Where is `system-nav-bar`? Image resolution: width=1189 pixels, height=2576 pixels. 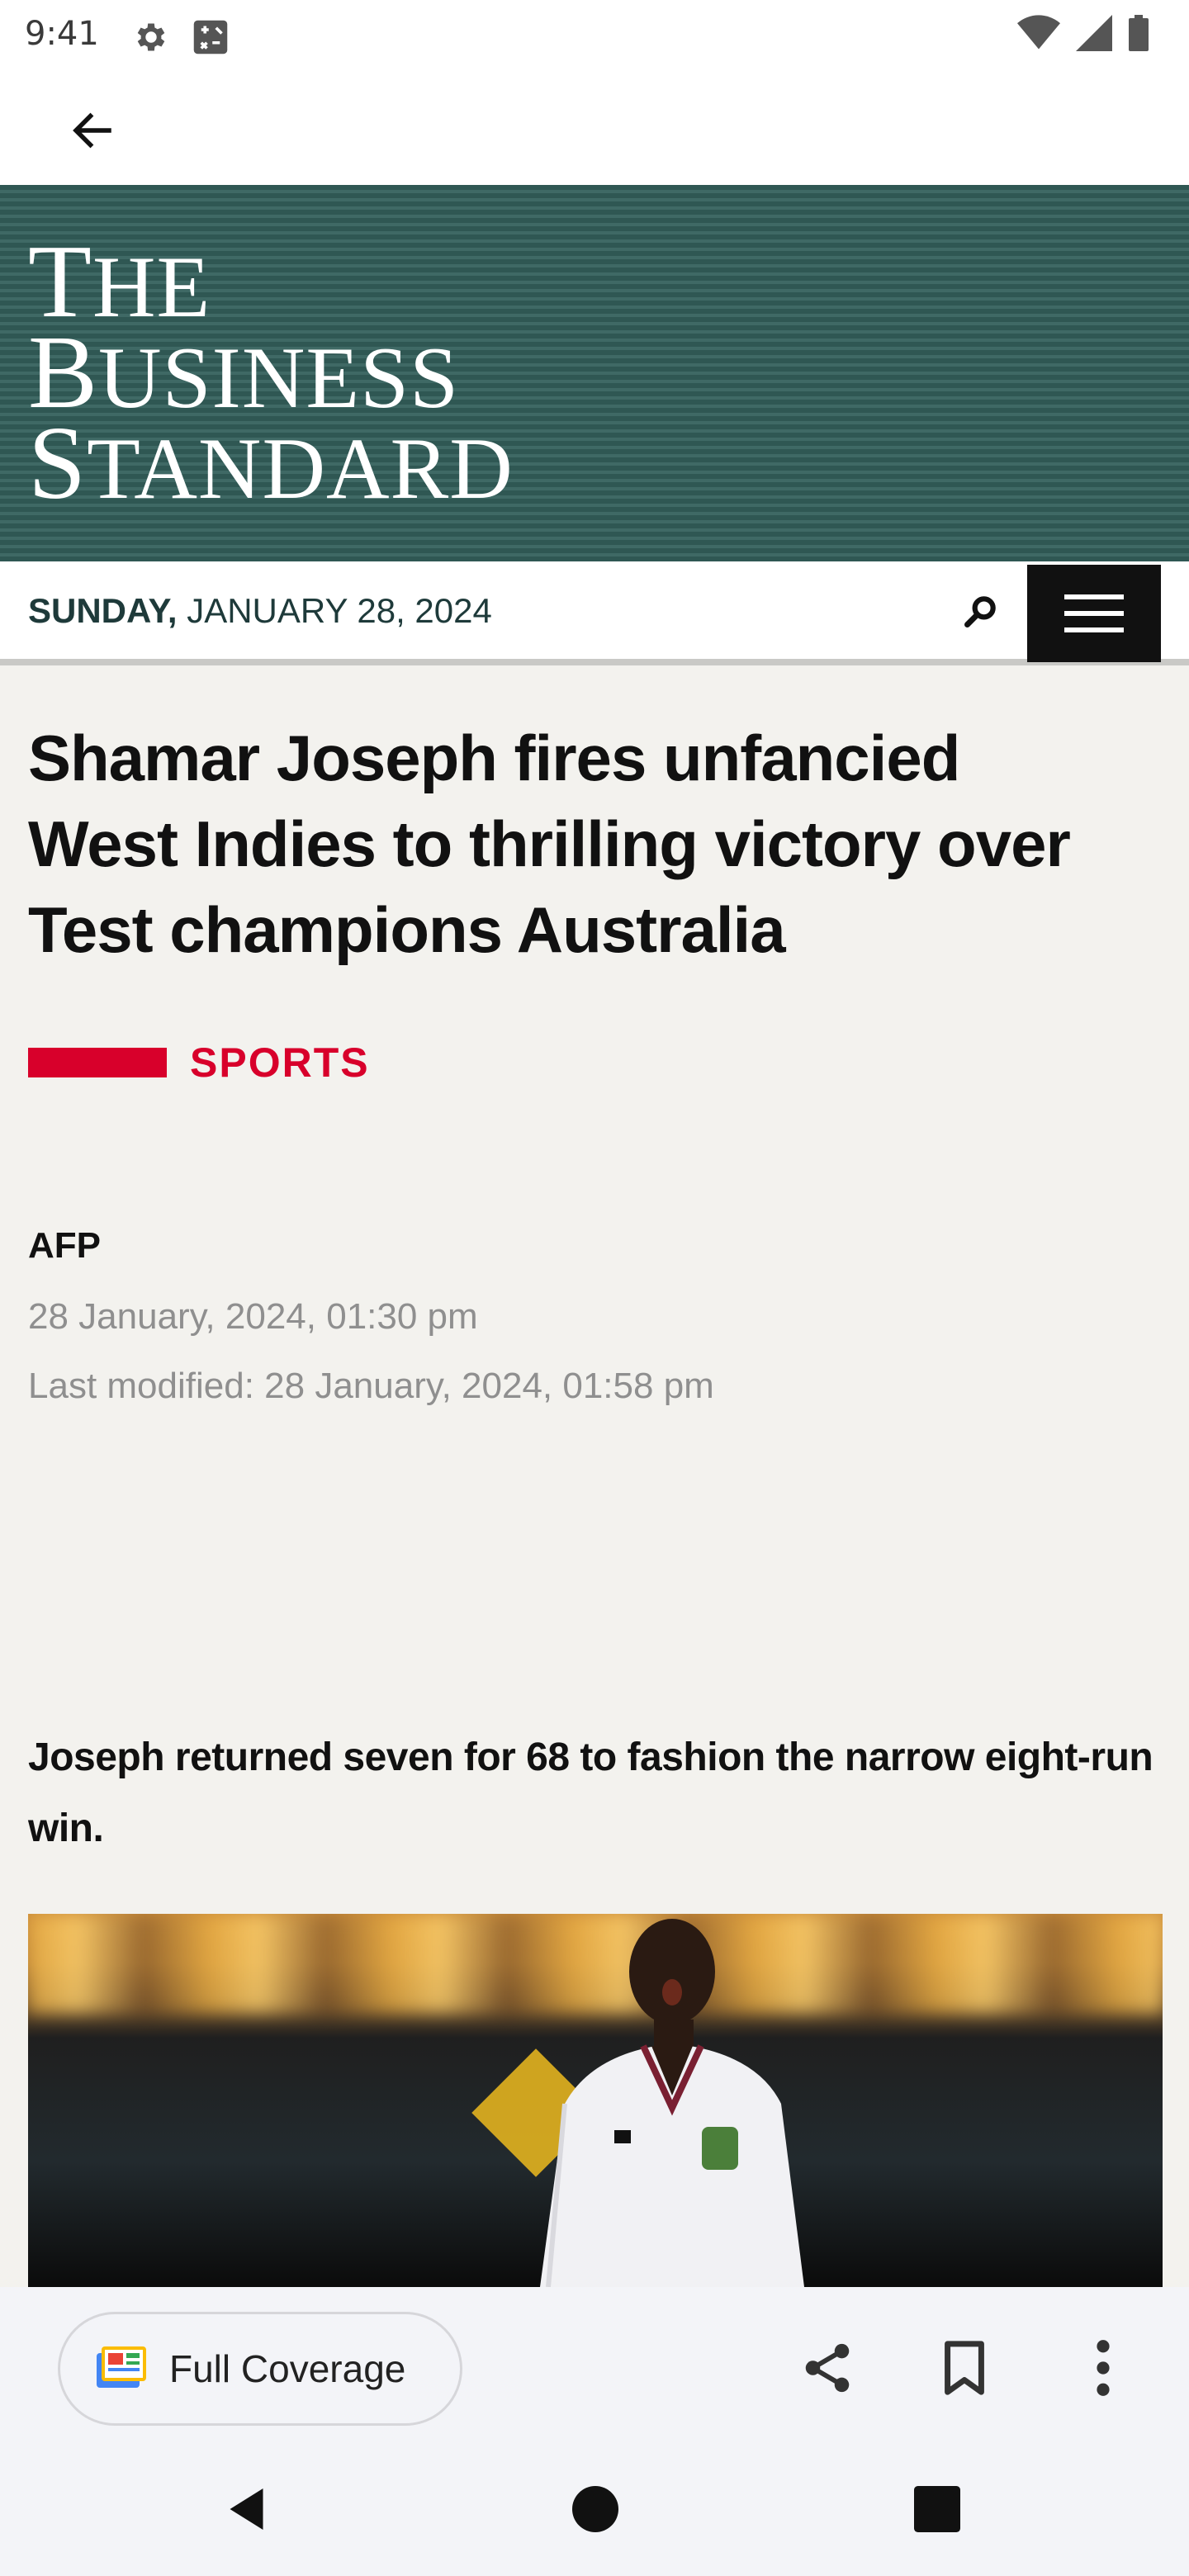 system-nav-bar is located at coordinates (594, 2511).